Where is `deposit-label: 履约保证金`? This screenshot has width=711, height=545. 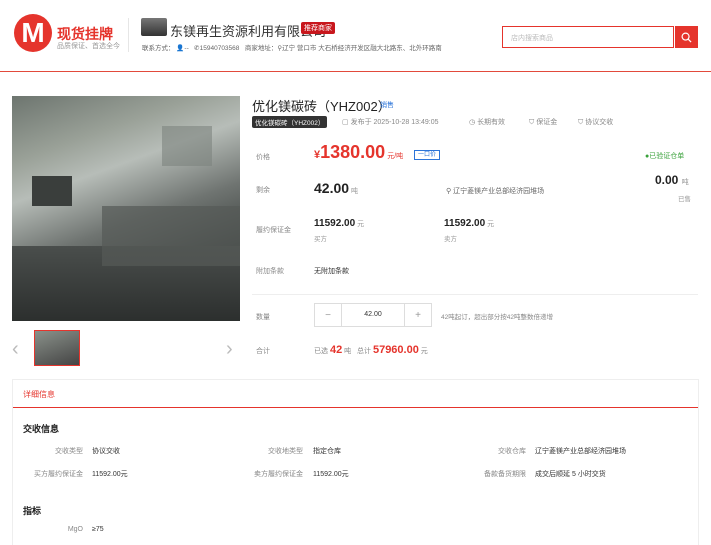
deposit-label: 履约保证金 is located at coordinates (273, 230).